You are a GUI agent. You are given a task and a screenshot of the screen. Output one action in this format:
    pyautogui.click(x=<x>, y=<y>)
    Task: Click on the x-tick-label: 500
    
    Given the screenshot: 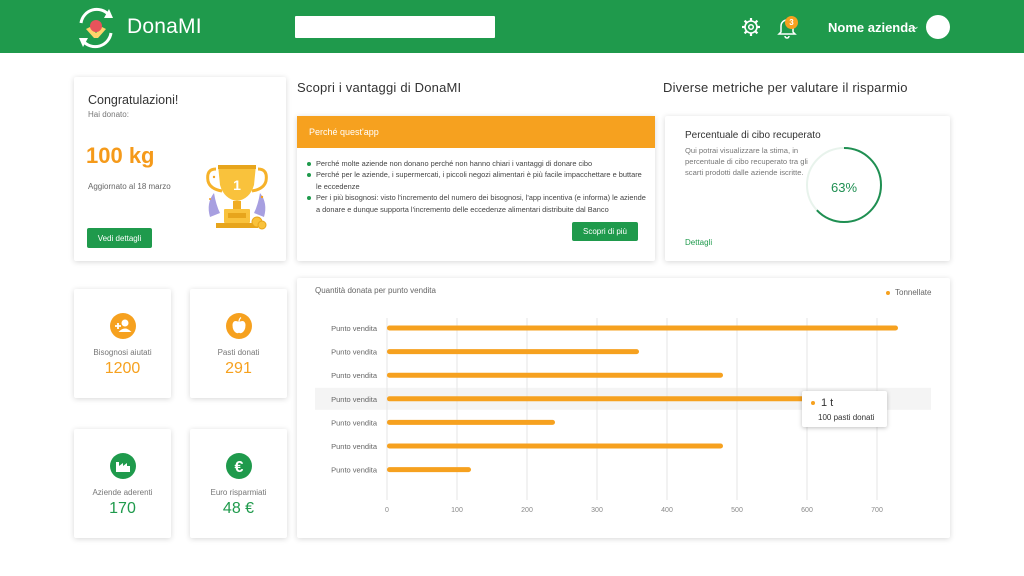 What is the action you would take?
    pyautogui.click(x=737, y=510)
    